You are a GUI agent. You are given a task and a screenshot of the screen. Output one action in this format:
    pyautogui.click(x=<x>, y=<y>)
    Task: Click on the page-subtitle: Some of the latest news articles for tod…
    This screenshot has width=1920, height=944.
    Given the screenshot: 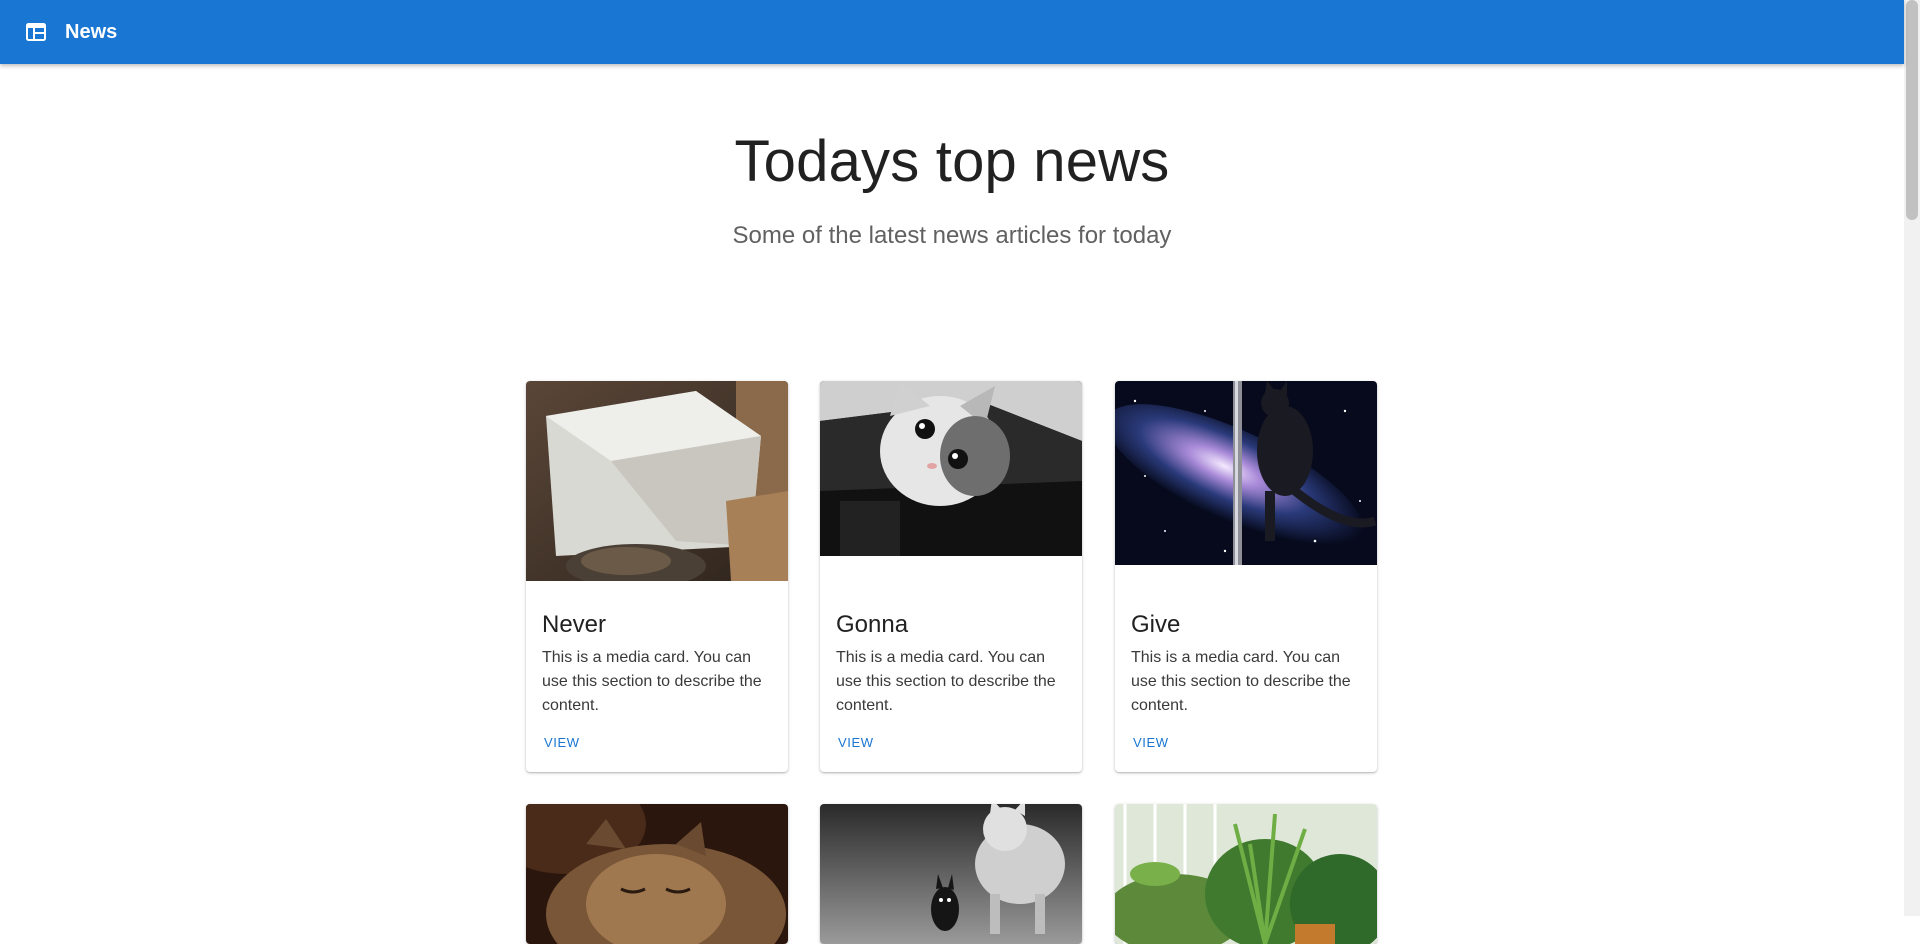 What is the action you would take?
    pyautogui.click(x=952, y=235)
    